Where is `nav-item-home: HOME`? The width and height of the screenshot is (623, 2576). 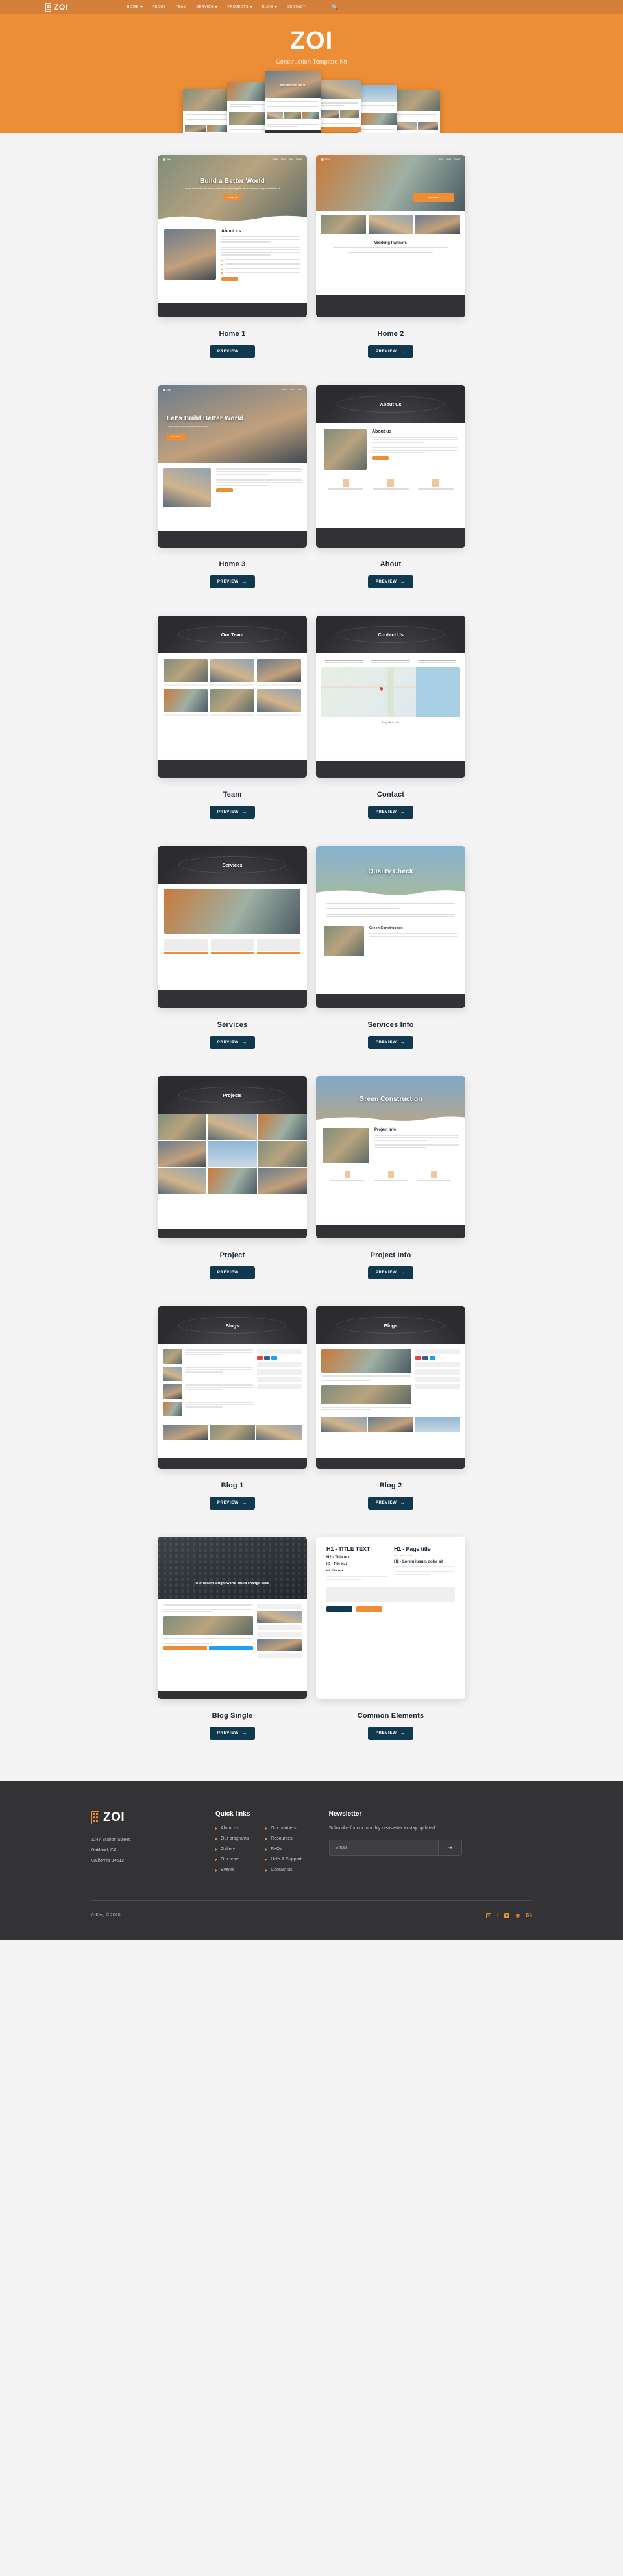 nav-item-home: HOME is located at coordinates (135, 7).